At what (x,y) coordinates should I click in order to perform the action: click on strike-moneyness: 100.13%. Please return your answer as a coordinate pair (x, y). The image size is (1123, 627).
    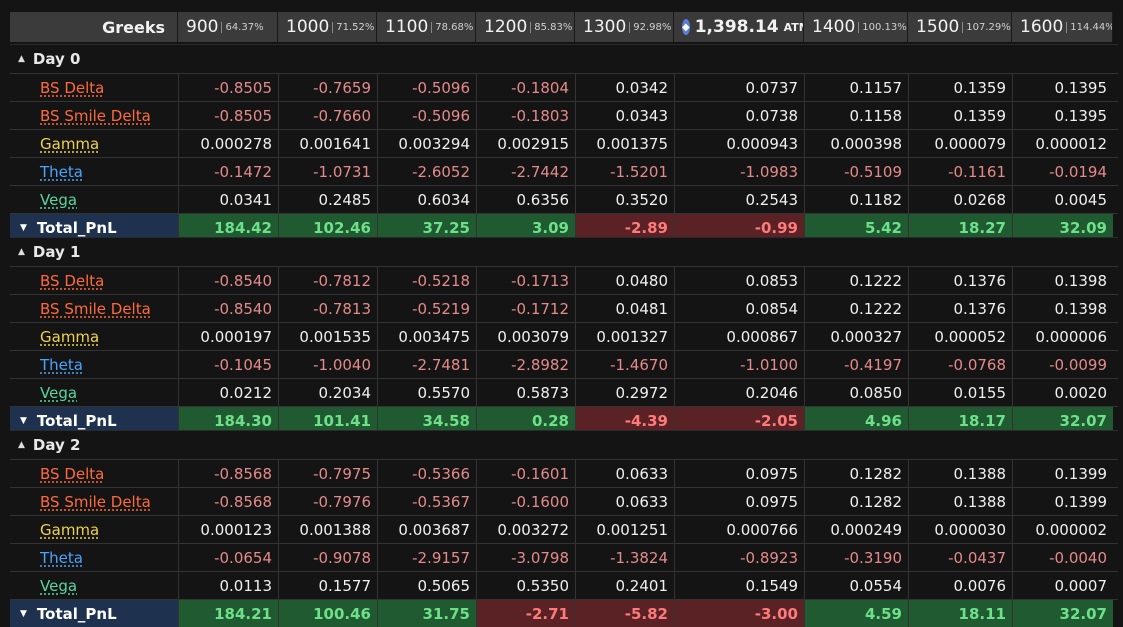
    Looking at the image, I should click on (882, 27).